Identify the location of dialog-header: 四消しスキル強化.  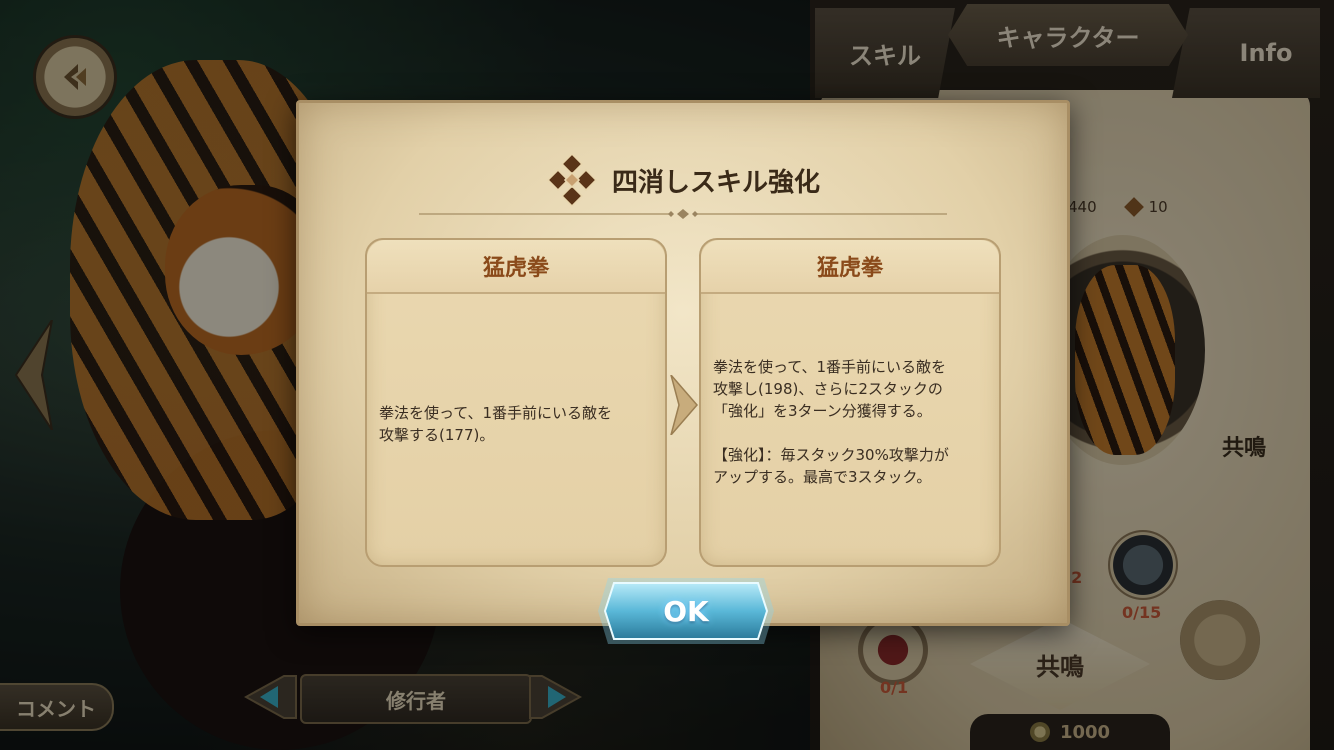
(683, 180).